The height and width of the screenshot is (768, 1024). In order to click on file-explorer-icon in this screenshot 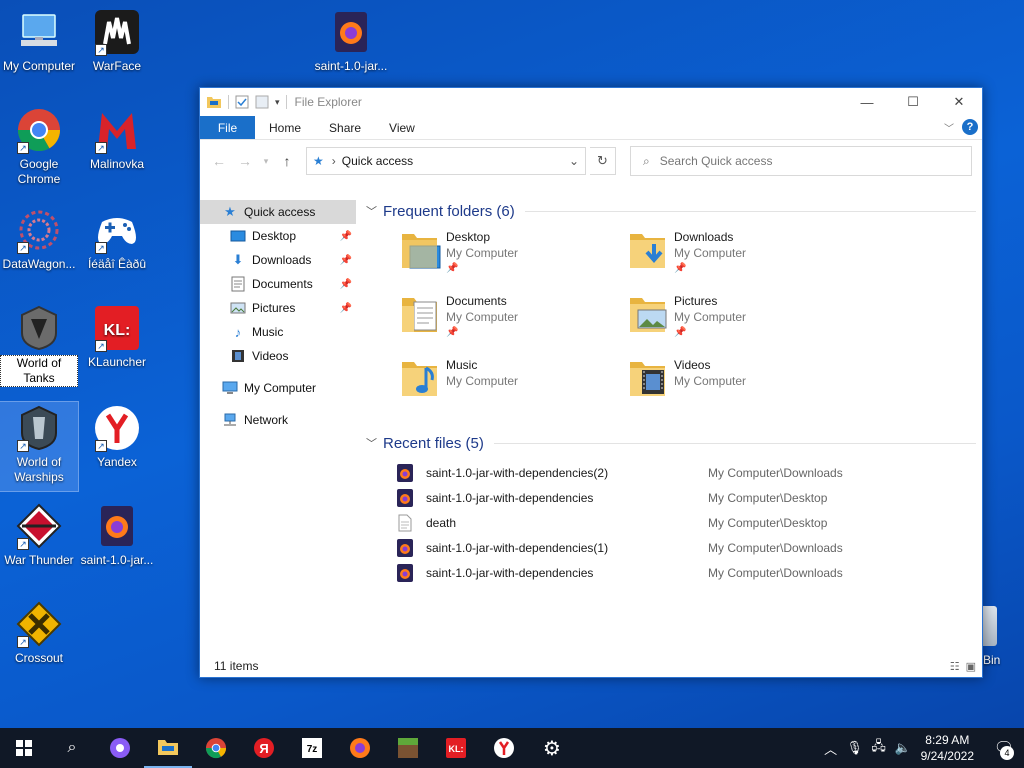, I will do `click(168, 747)`.